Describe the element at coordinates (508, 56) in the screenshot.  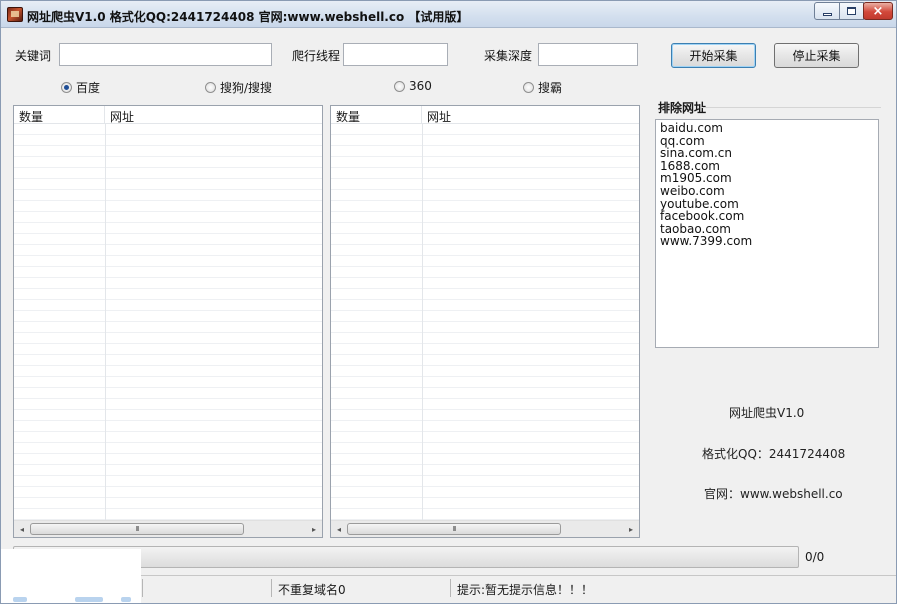
I see `depth-label: 采集深度` at that location.